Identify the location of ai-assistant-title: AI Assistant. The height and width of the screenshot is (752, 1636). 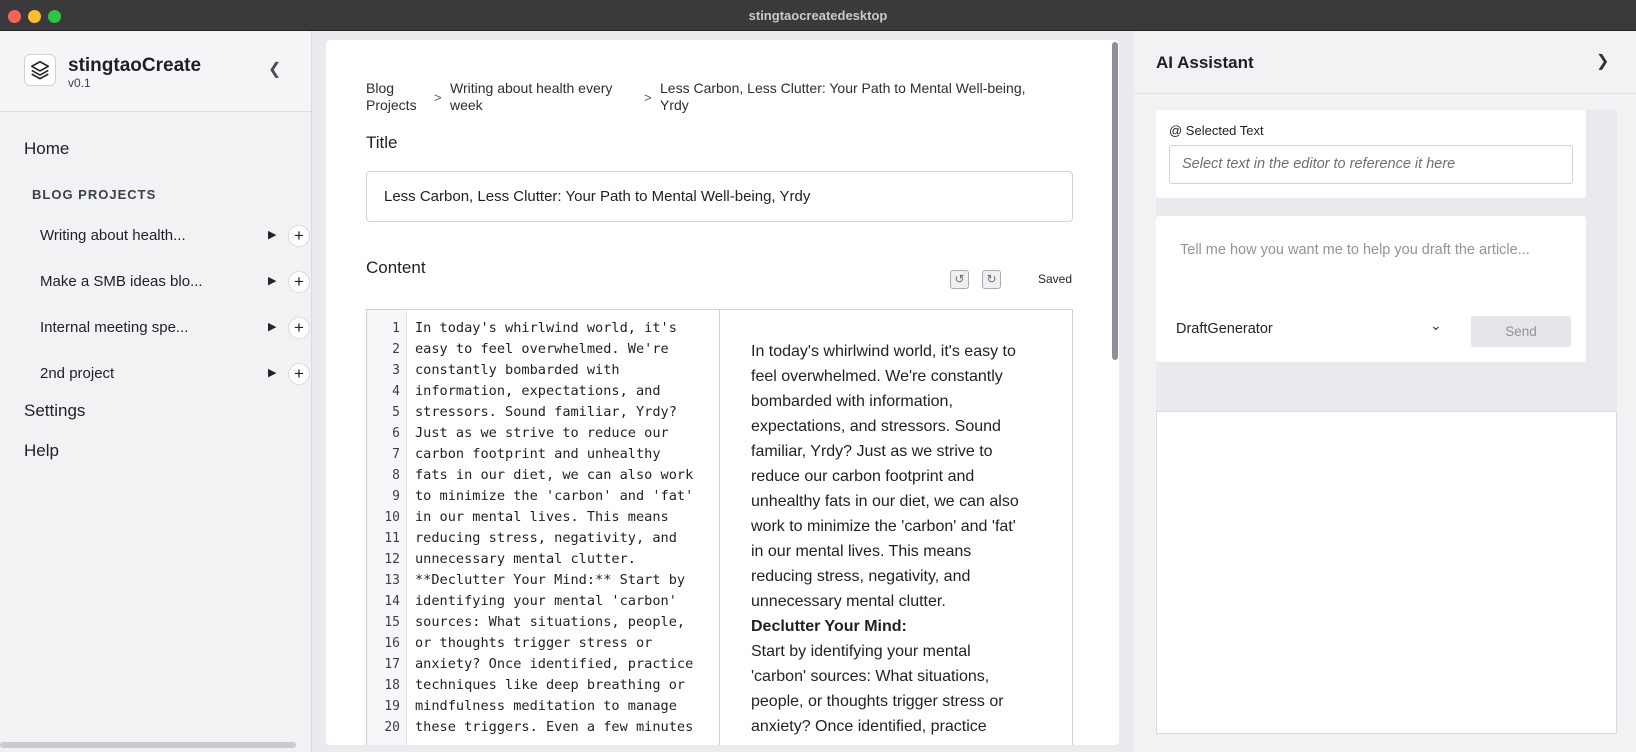
(1205, 62).